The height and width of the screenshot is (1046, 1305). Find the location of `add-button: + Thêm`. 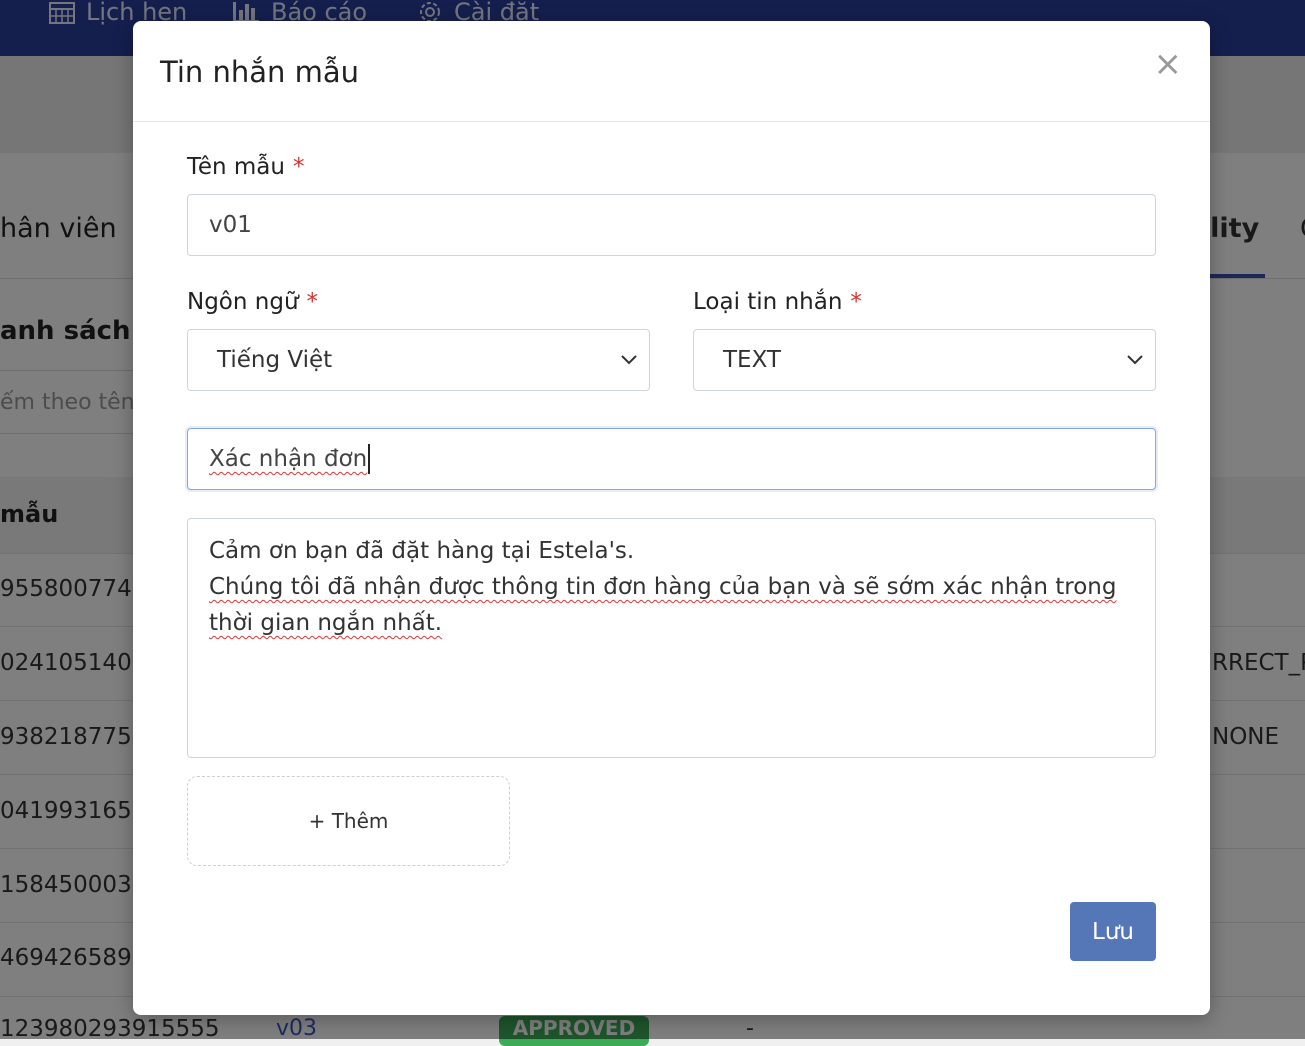

add-button: + Thêm is located at coordinates (348, 821).